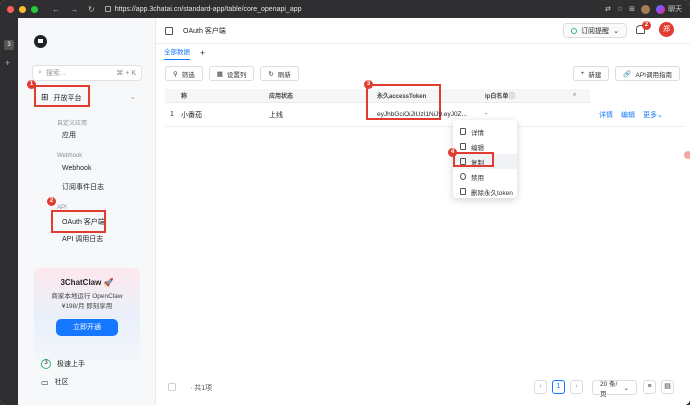  What do you see at coordinates (56, 9) in the screenshot?
I see `back-icon: ←` at bounding box center [56, 9].